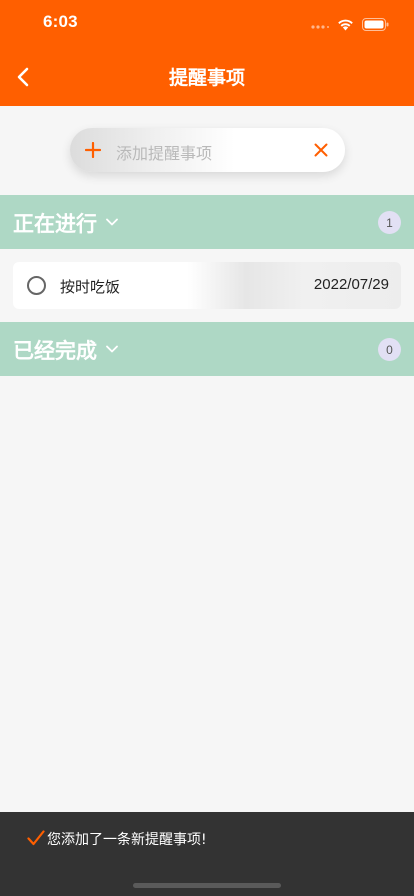  What do you see at coordinates (351, 284) in the screenshot?
I see `task-date: 2022/07/29` at bounding box center [351, 284].